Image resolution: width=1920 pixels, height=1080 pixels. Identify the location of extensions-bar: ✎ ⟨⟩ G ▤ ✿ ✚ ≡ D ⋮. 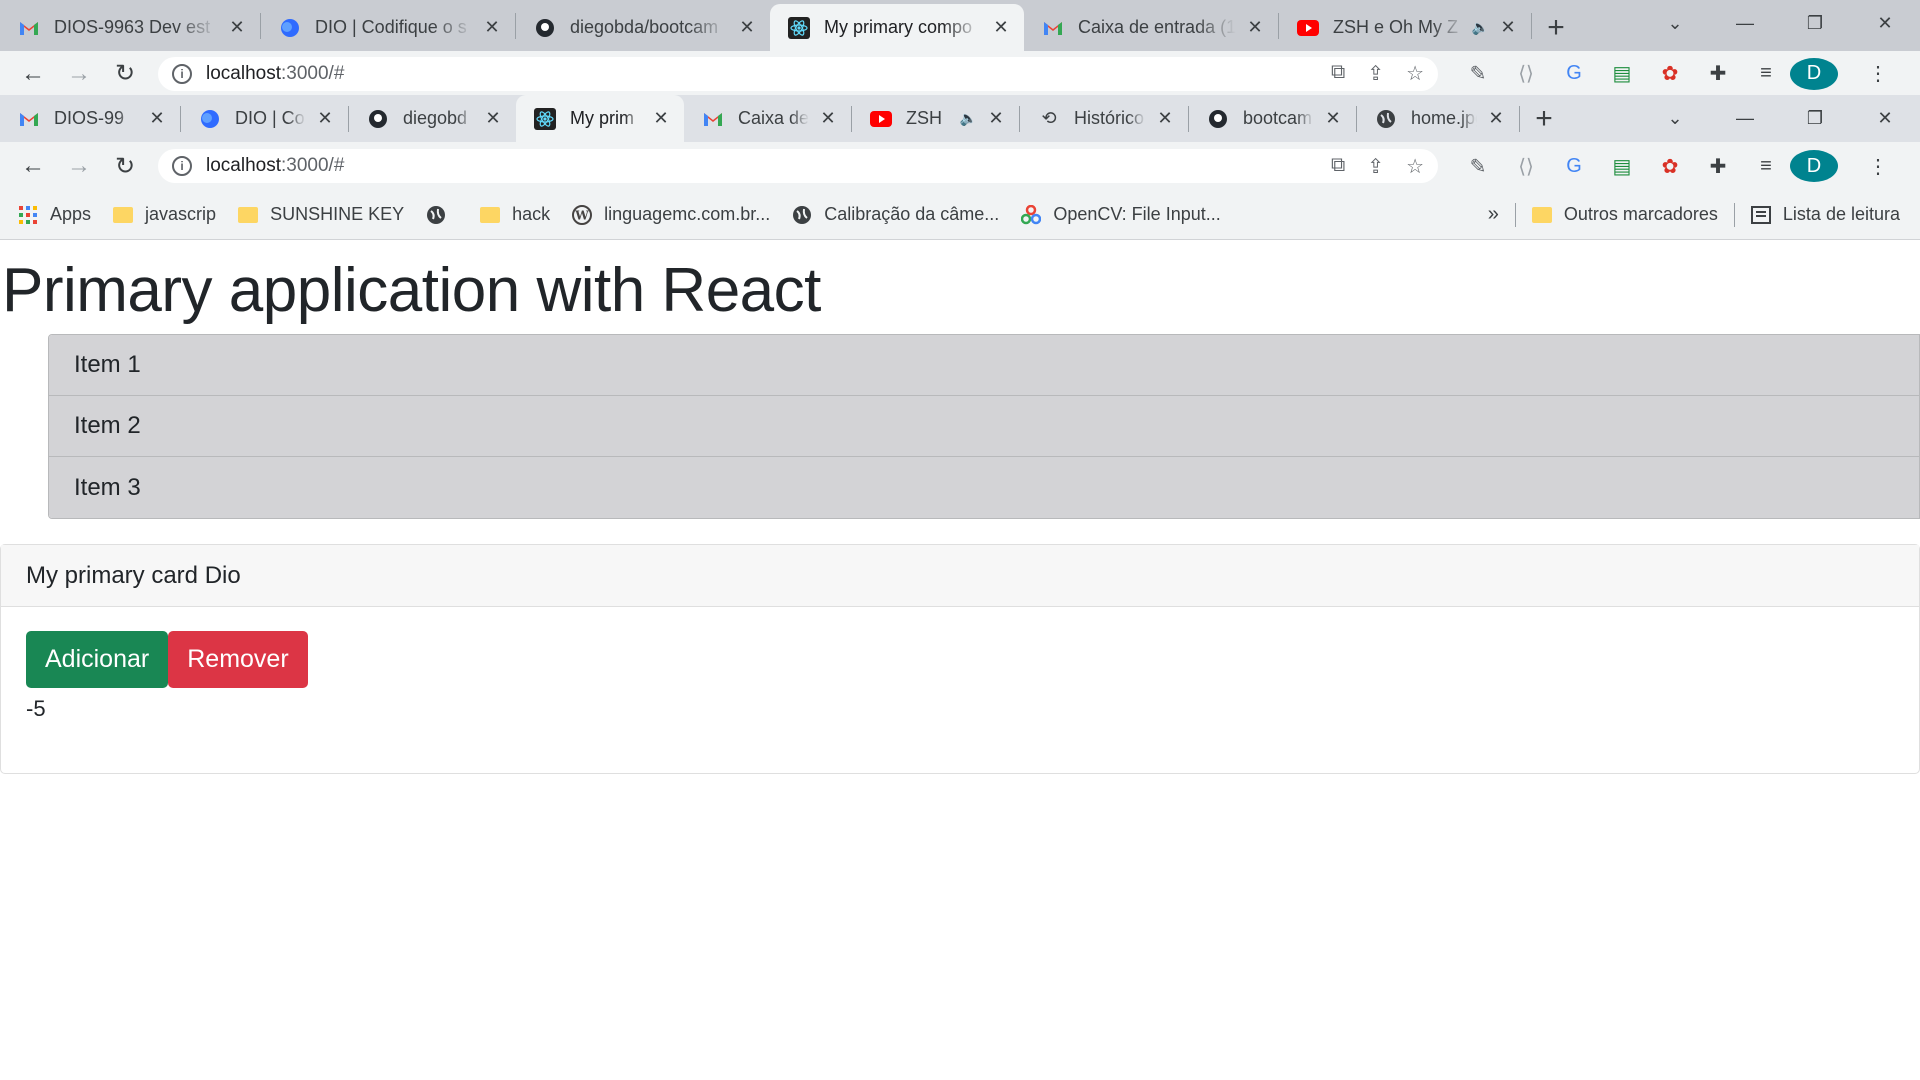
(1678, 73).